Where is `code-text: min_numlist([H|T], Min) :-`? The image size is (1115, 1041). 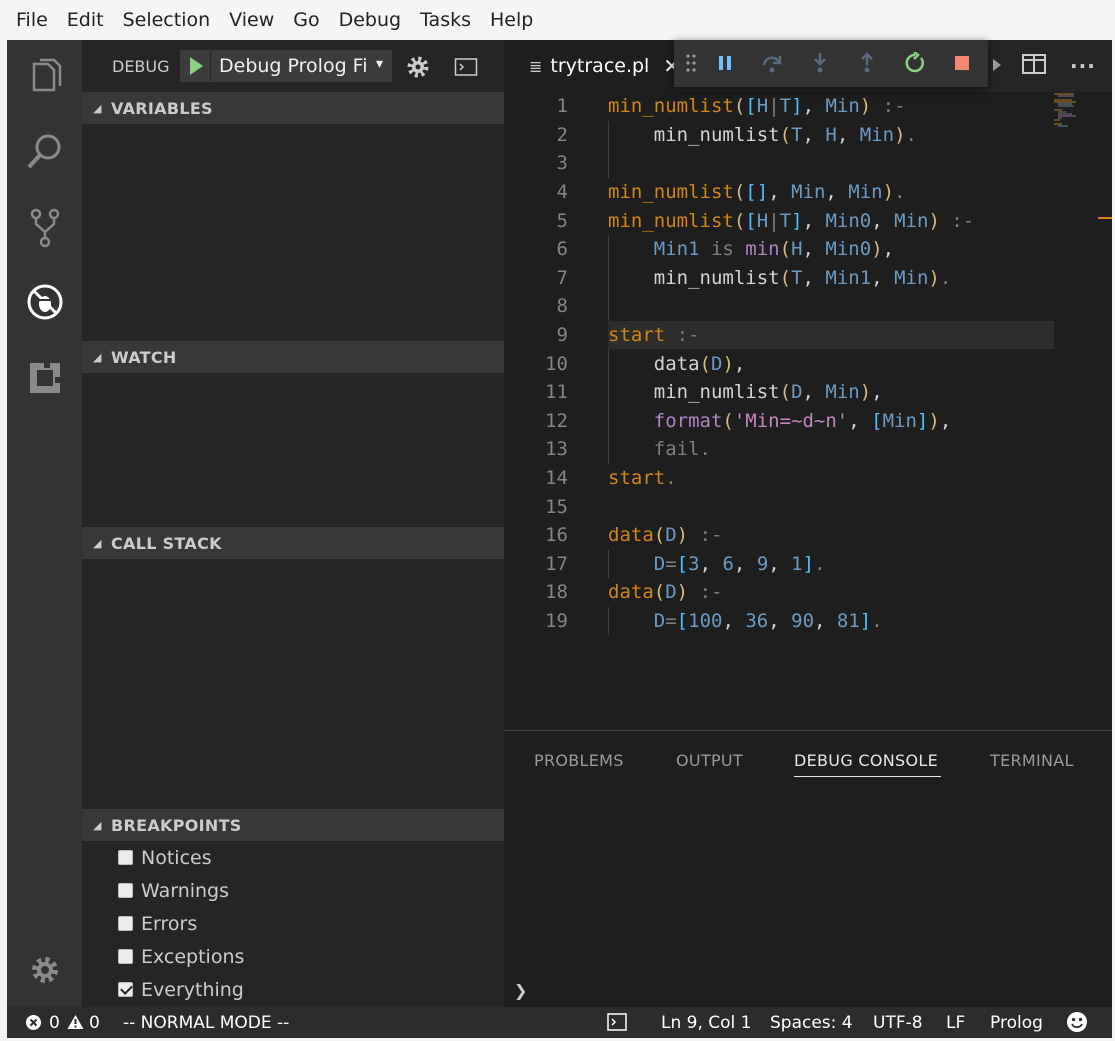
code-text: min_numlist([H|T], Min) :- is located at coordinates (757, 106).